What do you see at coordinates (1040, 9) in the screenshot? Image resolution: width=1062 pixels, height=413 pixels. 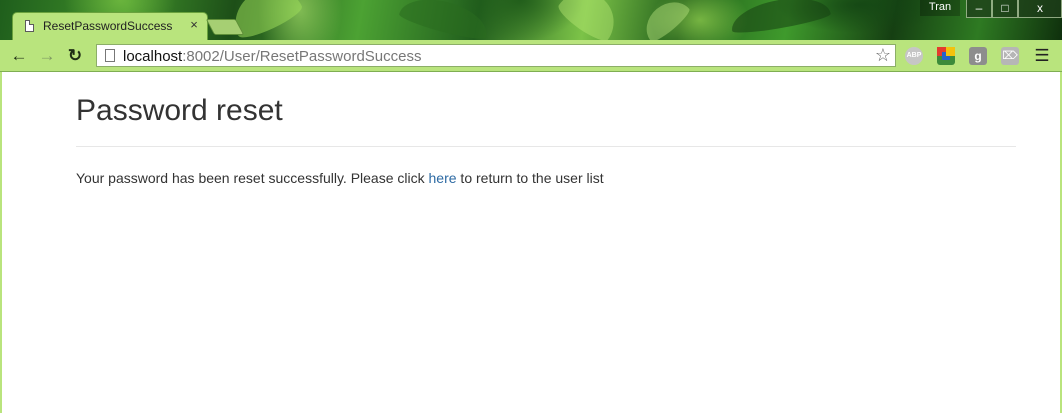 I see `close-window-button: x` at bounding box center [1040, 9].